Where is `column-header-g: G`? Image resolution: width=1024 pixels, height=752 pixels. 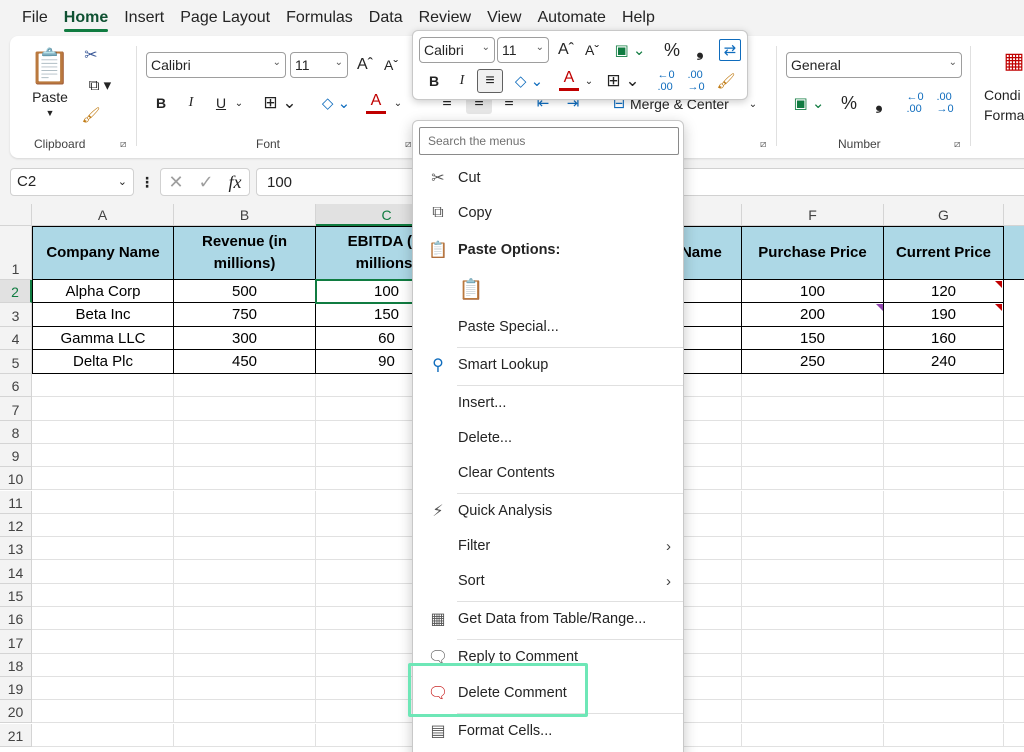 column-header-g: G is located at coordinates (944, 215).